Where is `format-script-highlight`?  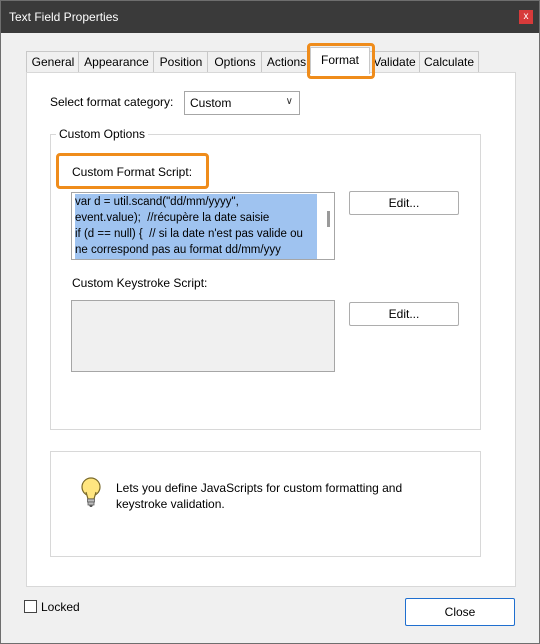 format-script-highlight is located at coordinates (132, 171).